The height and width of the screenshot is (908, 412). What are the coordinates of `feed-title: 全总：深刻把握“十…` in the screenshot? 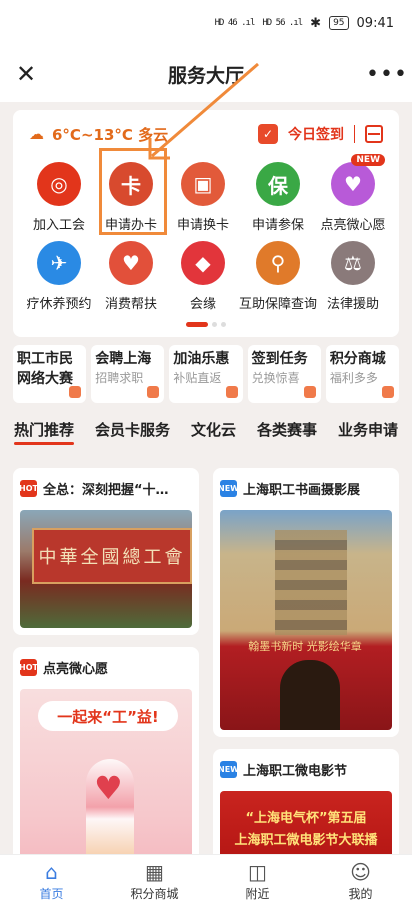 It's located at (106, 490).